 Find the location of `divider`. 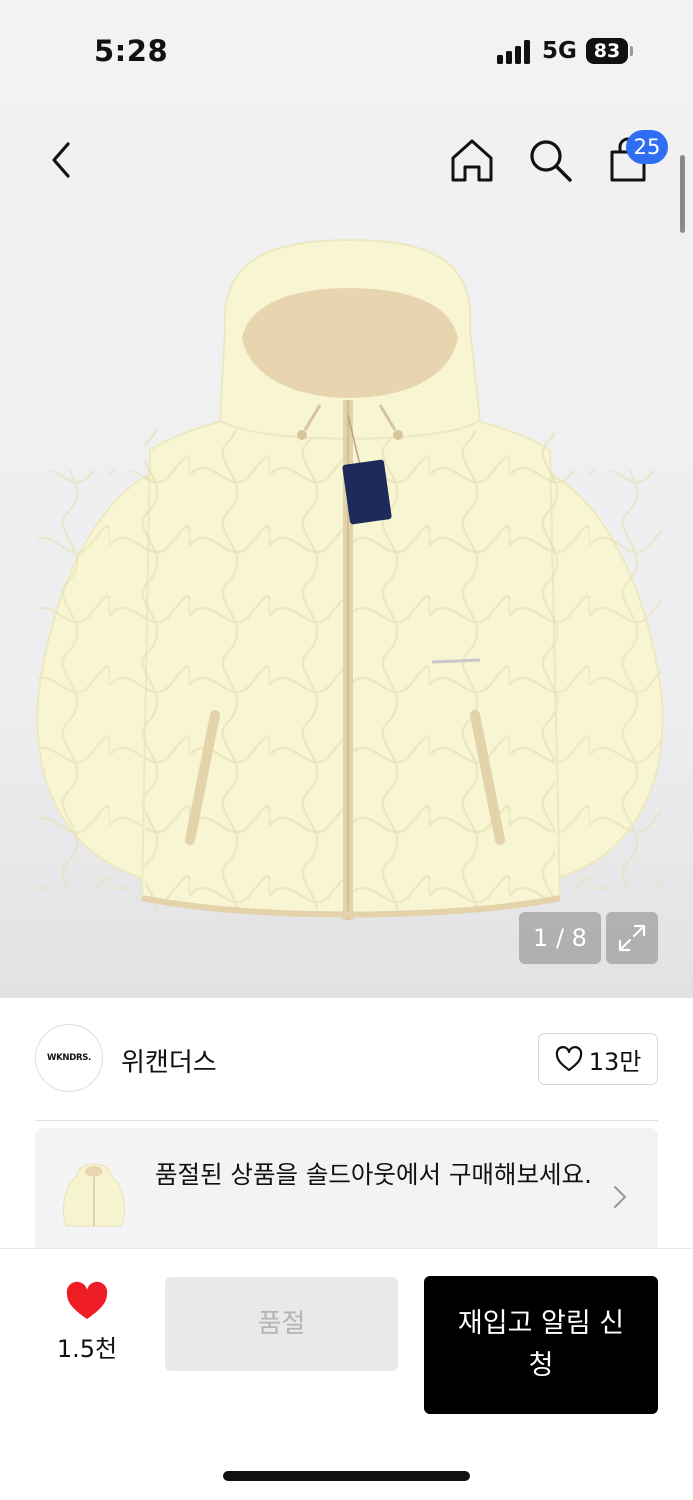

divider is located at coordinates (346, 1120).